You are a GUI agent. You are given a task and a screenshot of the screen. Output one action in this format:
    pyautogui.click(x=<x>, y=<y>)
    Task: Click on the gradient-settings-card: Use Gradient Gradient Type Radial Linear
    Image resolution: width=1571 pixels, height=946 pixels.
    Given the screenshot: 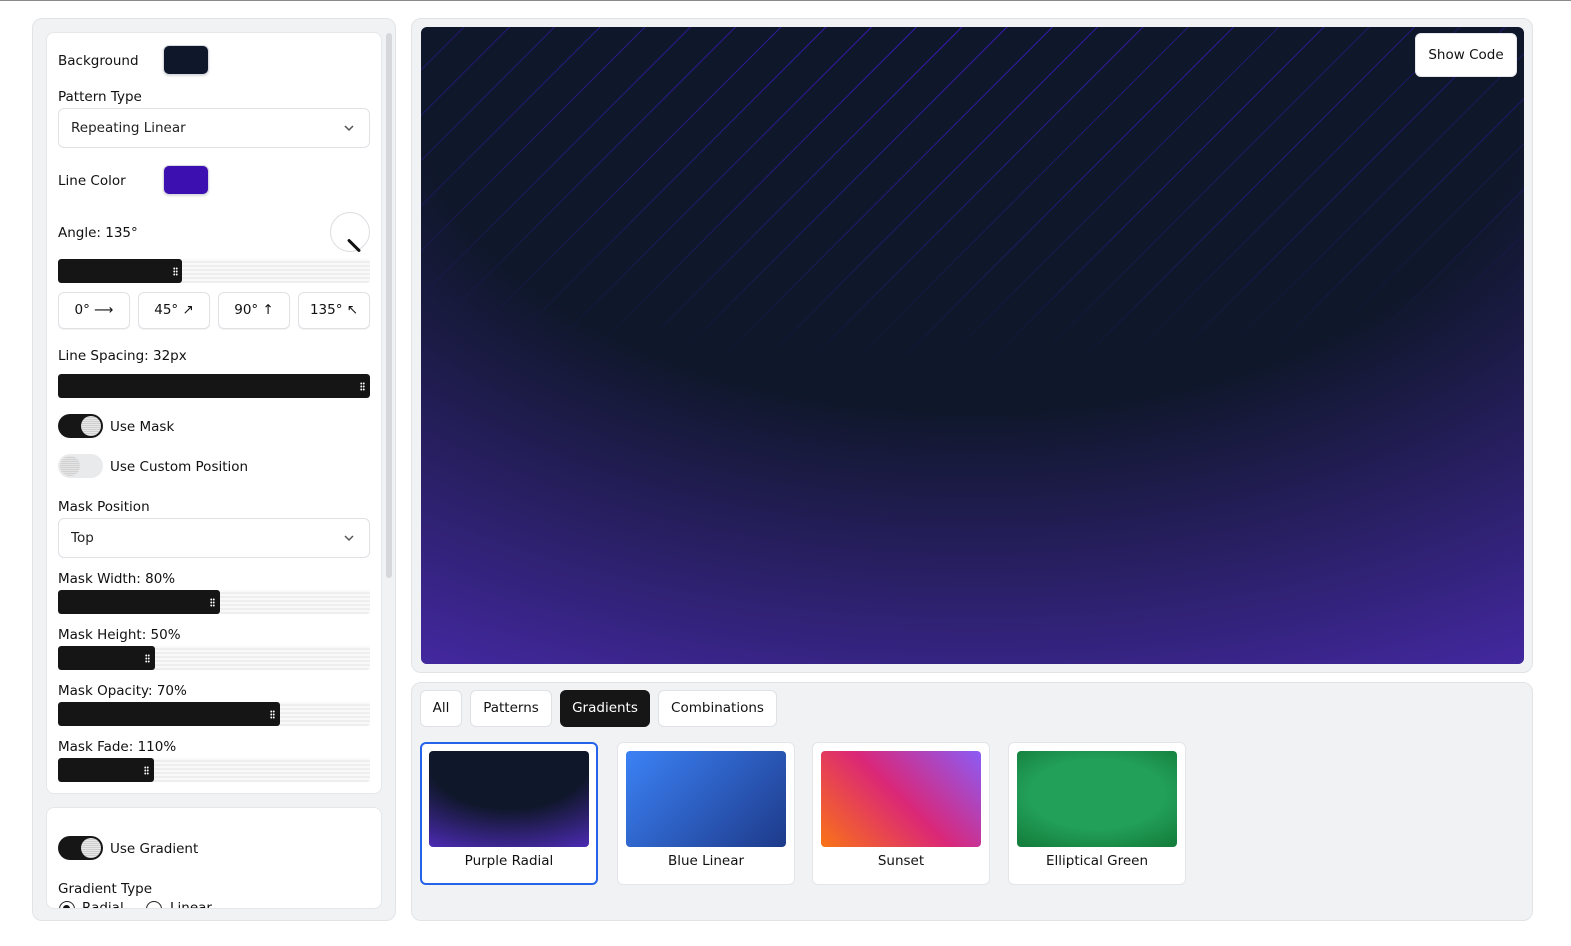 What is the action you would take?
    pyautogui.click(x=214, y=858)
    